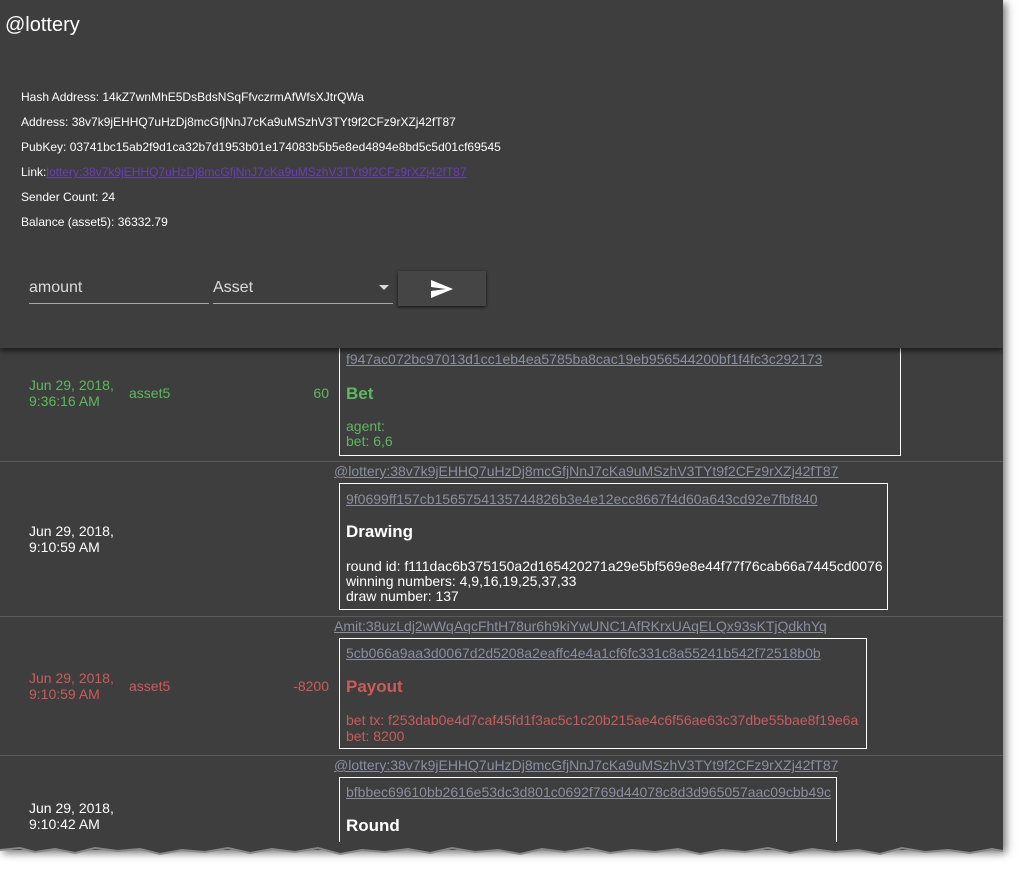 Image resolution: width=1019 pixels, height=874 pixels. I want to click on tx-detail: bet: 8200, so click(375, 736).